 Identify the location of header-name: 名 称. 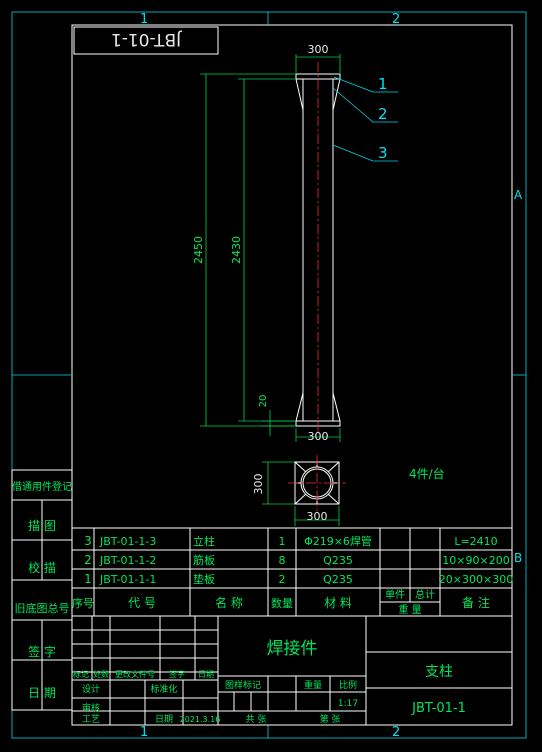
(229, 602).